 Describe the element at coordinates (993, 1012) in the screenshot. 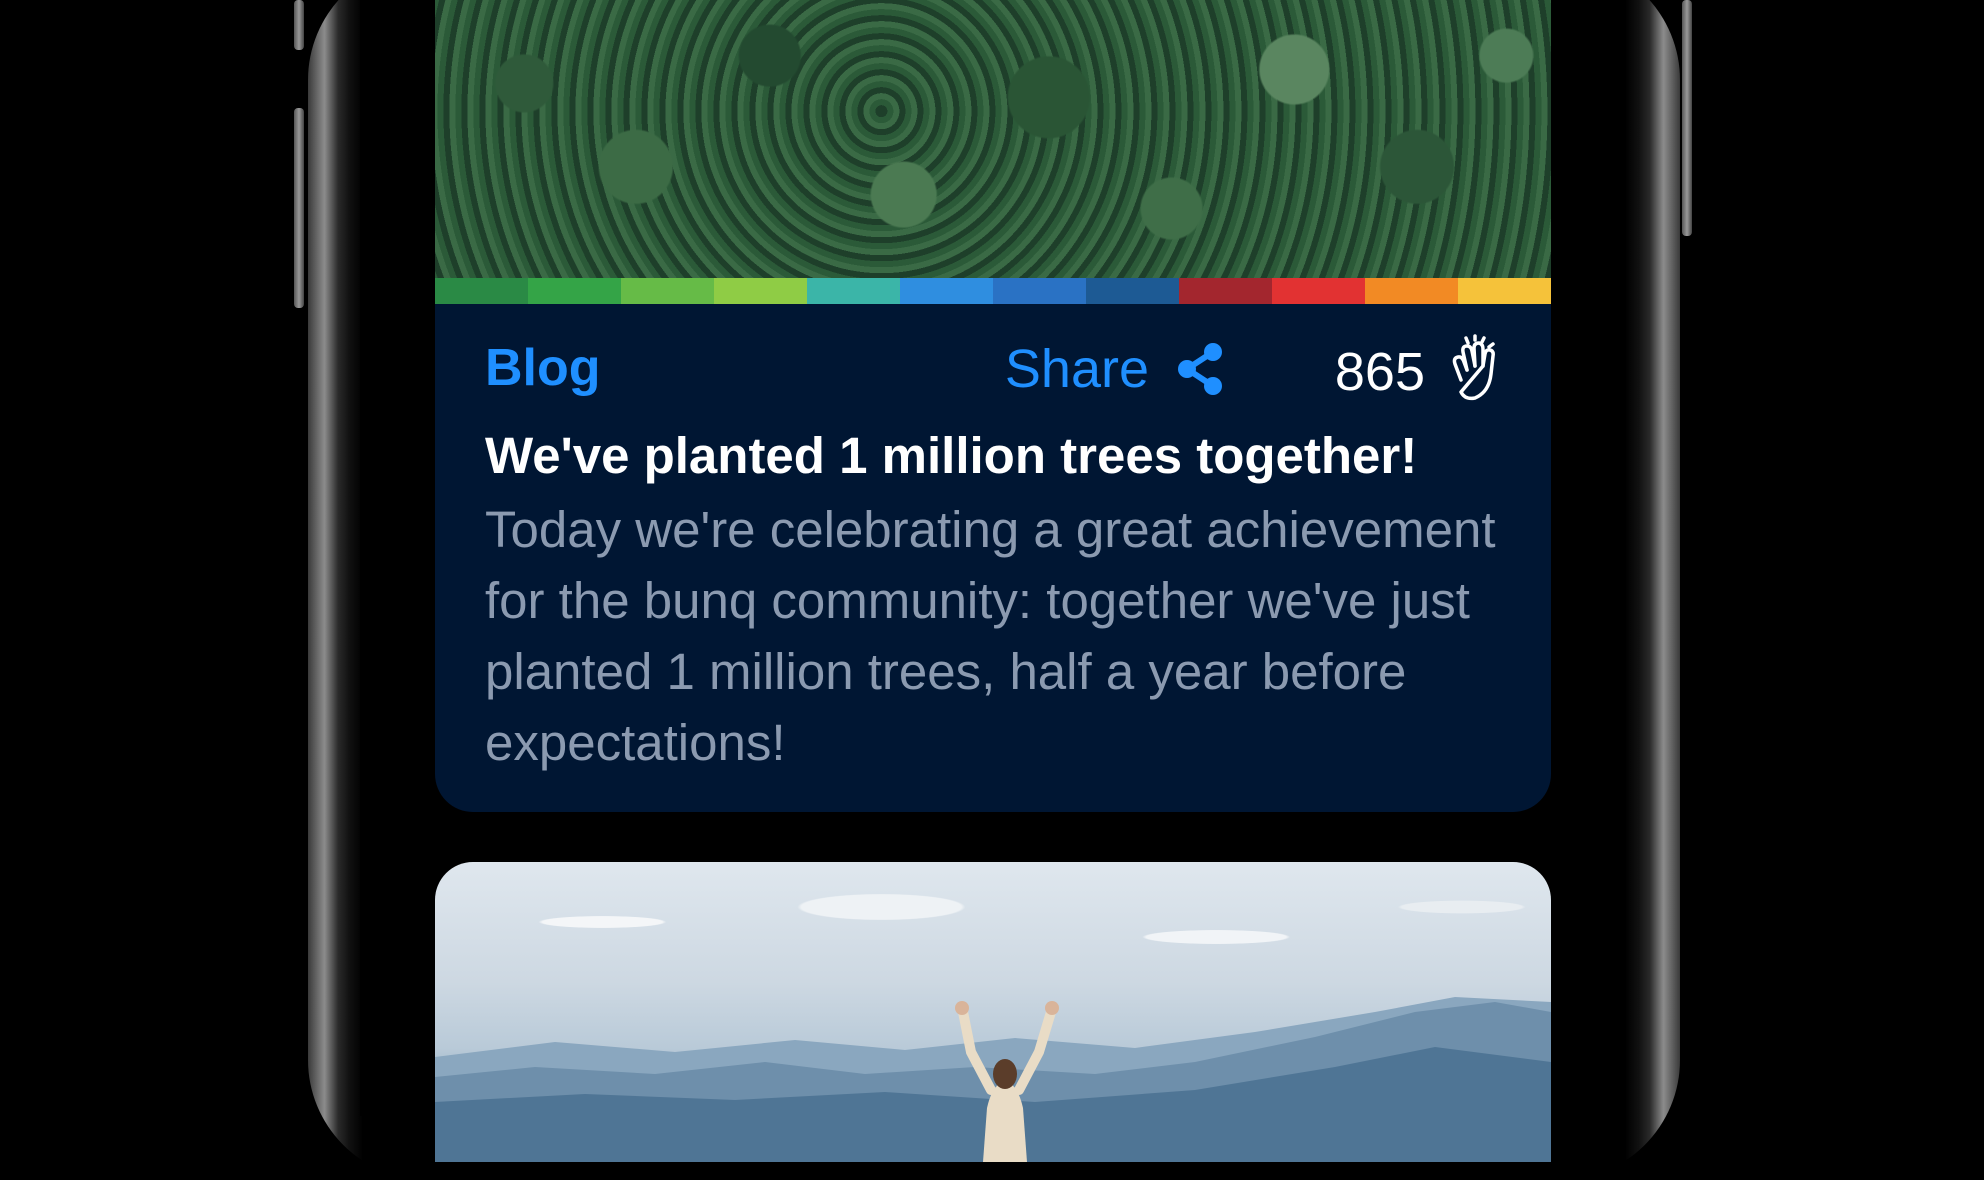

I see `next-article-card` at that location.